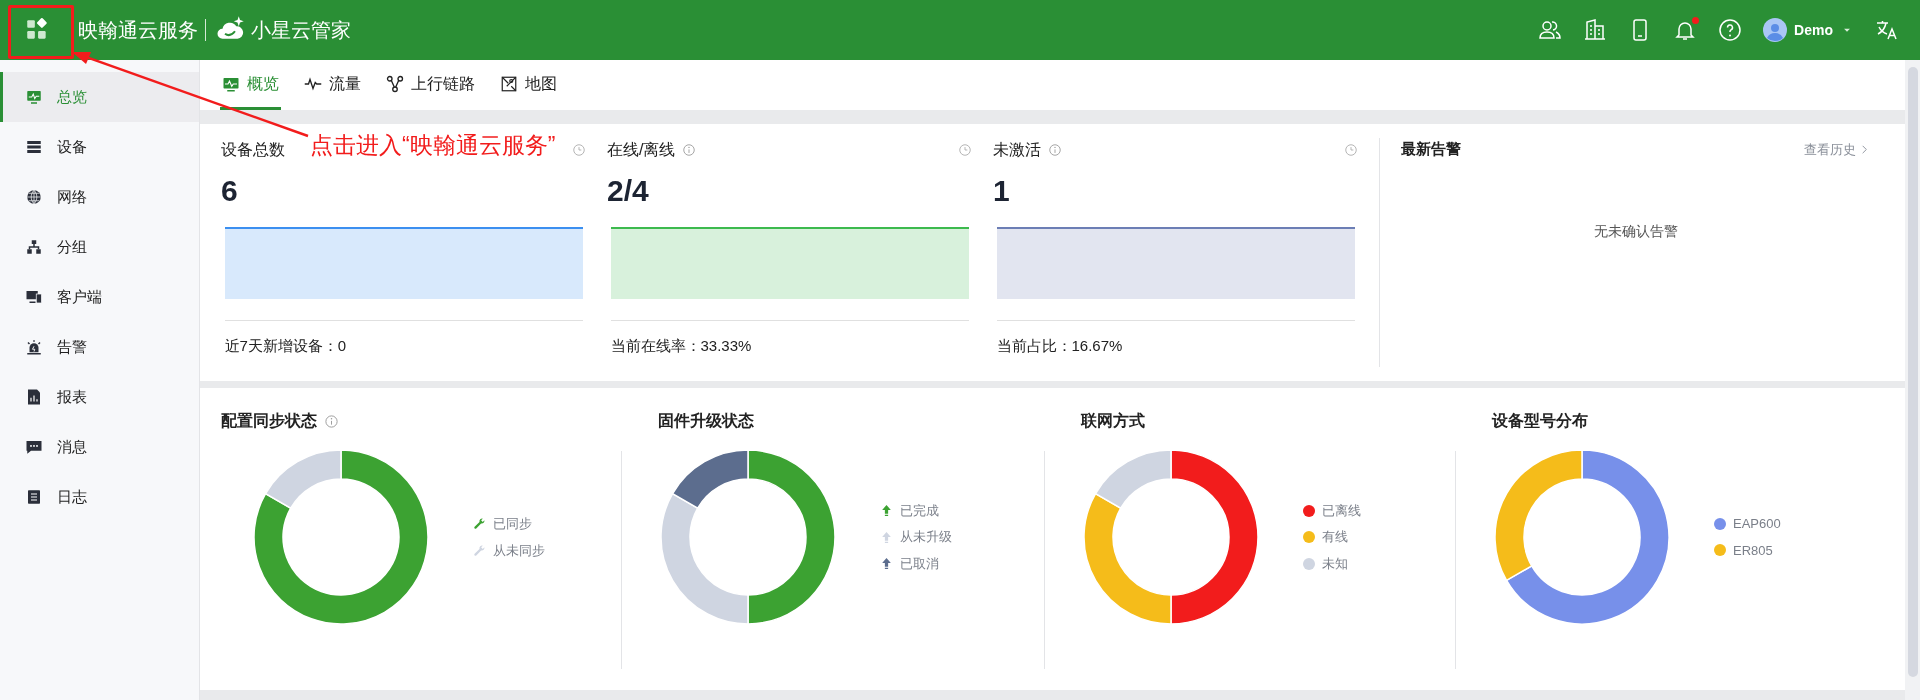 The height and width of the screenshot is (700, 1920). What do you see at coordinates (1335, 563) in the screenshot?
I see `legend-label: 未知` at bounding box center [1335, 563].